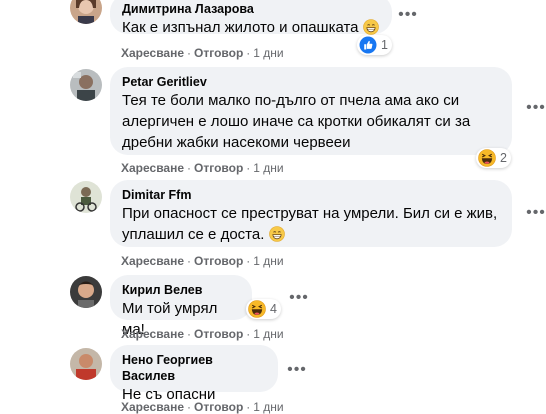 The image size is (546, 414). I want to click on comment-author: Petar Geritliev, so click(311, 82).